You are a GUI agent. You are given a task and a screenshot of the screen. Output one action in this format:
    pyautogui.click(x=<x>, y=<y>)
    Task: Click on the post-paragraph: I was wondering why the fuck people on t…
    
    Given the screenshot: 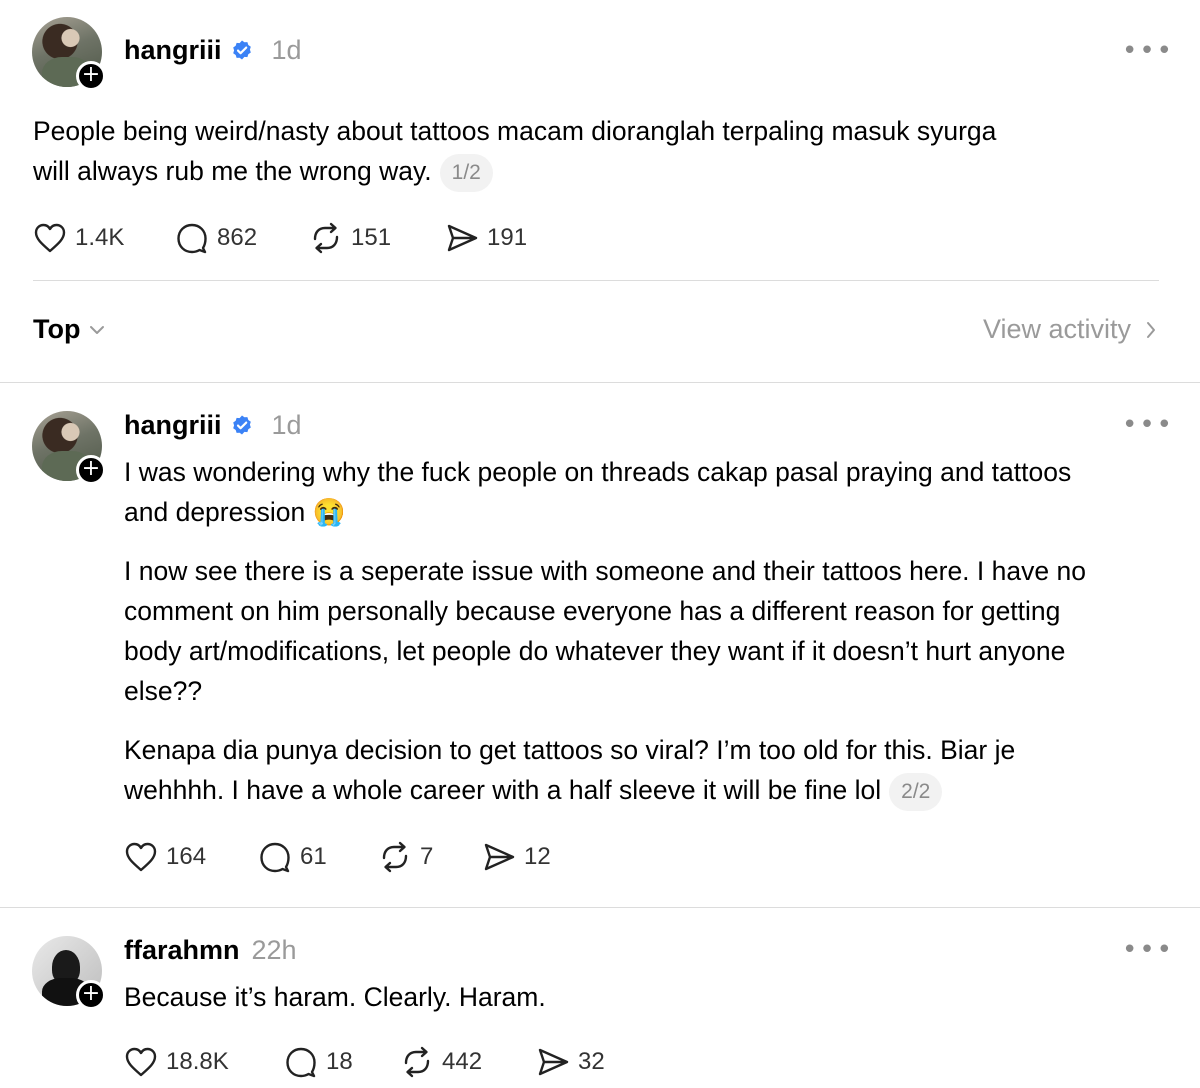 What is the action you would take?
    pyautogui.click(x=598, y=492)
    